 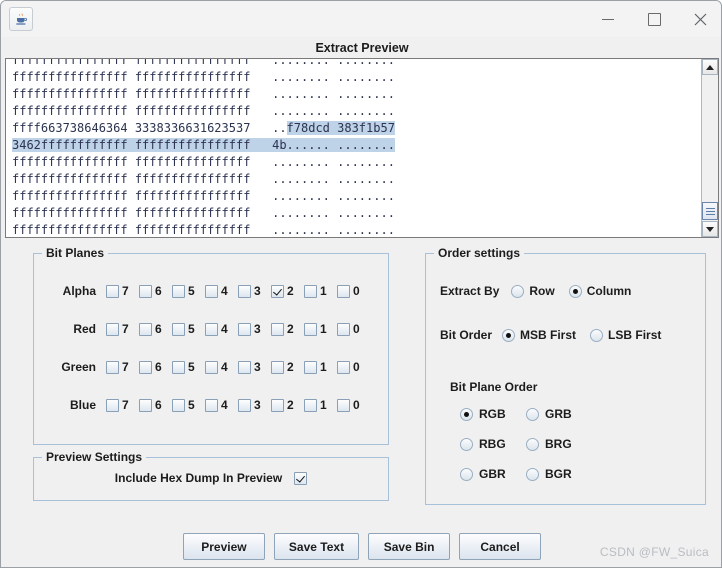 What do you see at coordinates (709, 148) in the screenshot?
I see `vertical-scrollbar` at bounding box center [709, 148].